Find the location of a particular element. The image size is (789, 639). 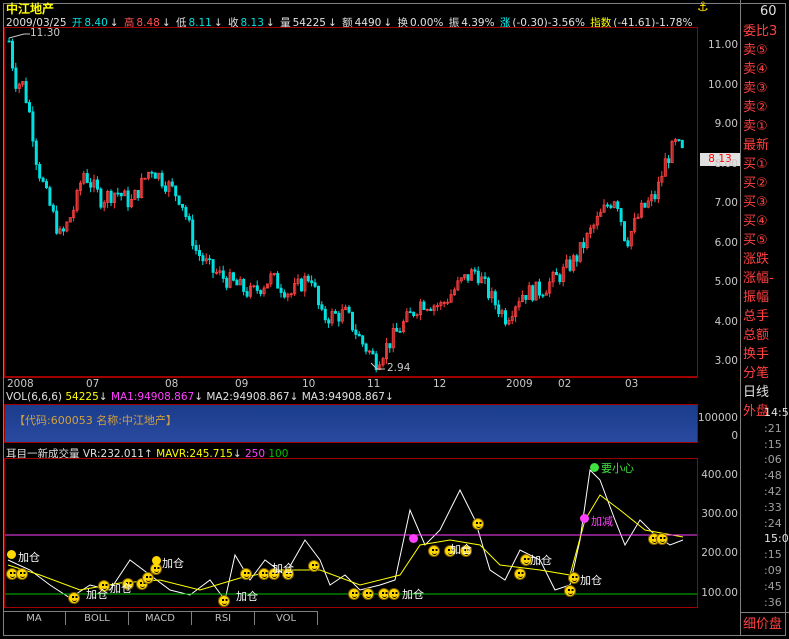

quote-item: 换手 is located at coordinates (763, 354).